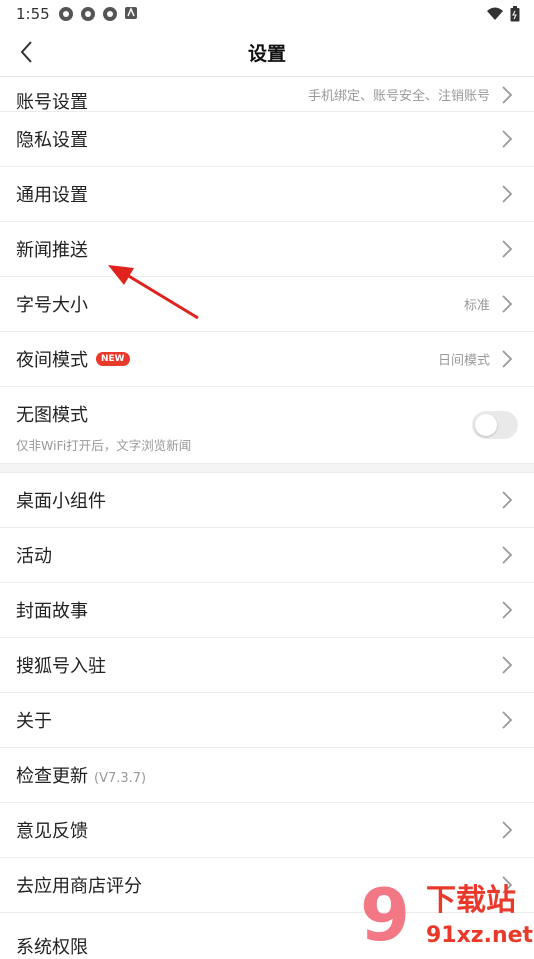 The width and height of the screenshot is (534, 959). I want to click on about-item: 关于, so click(267, 720).